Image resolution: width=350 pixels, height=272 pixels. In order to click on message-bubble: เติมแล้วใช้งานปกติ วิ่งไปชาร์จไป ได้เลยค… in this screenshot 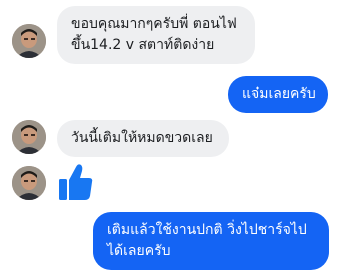, I will do `click(211, 241)`.